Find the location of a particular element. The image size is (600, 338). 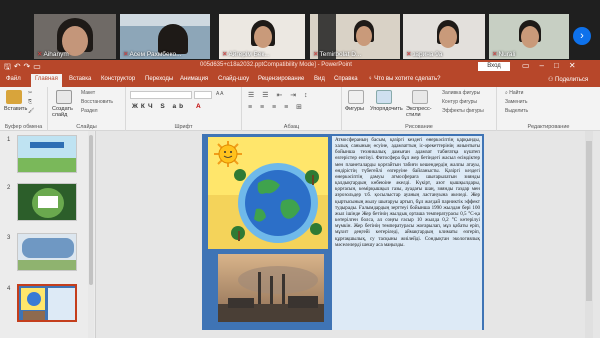

list-buttons: ☰ ☰ ⇤ ⇥ ↕ is located at coordinates (279, 95).